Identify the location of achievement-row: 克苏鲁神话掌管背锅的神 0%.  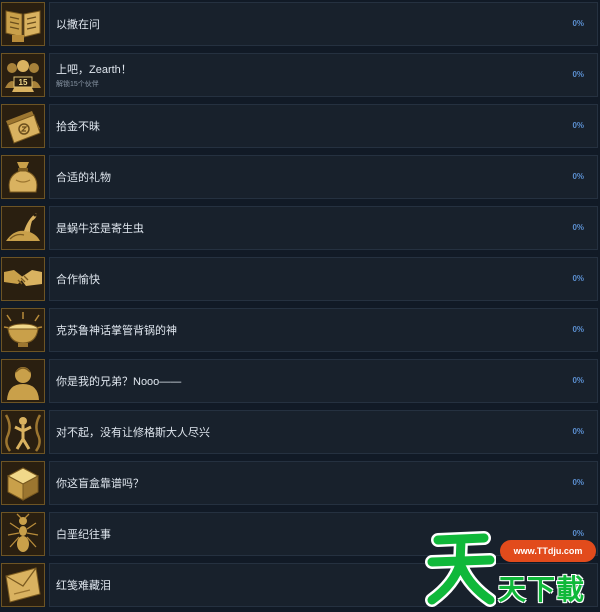
(300, 331).